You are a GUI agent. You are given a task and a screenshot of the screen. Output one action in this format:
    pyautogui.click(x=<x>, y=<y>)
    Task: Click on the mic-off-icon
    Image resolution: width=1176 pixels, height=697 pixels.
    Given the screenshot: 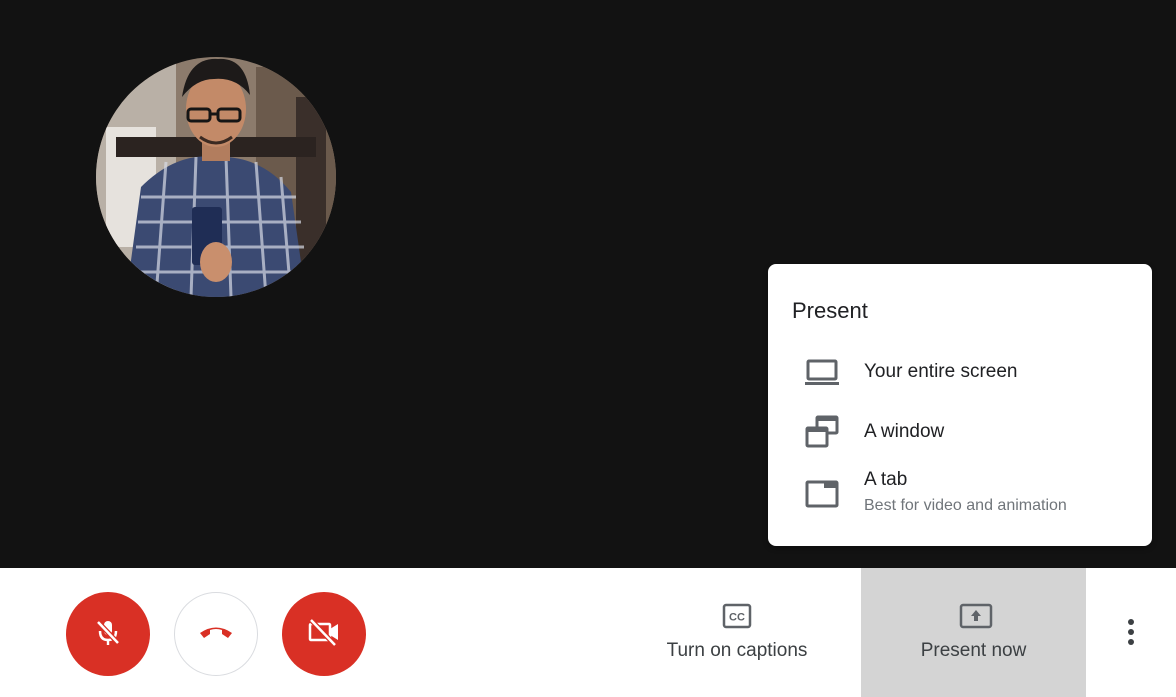 What is the action you would take?
    pyautogui.click(x=108, y=634)
    